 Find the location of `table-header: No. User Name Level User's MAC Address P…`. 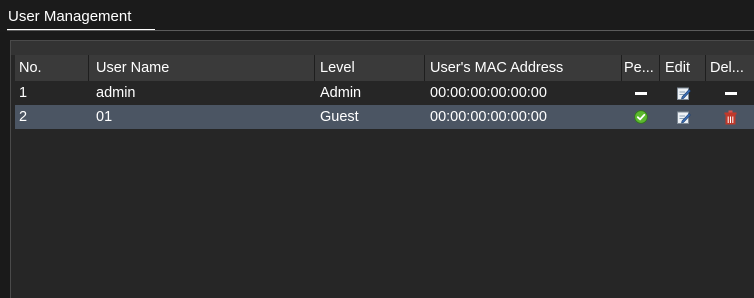

table-header: No. User Name Level User's MAC Address P… is located at coordinates (384, 68).